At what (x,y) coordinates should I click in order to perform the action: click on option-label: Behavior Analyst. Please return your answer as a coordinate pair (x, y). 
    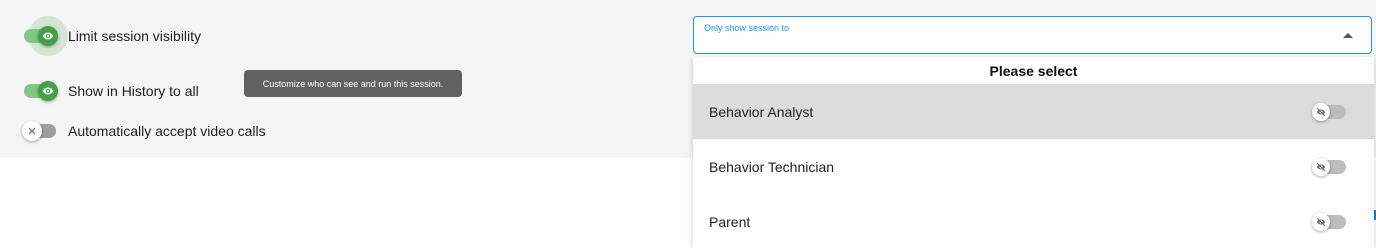
    Looking at the image, I should click on (761, 111).